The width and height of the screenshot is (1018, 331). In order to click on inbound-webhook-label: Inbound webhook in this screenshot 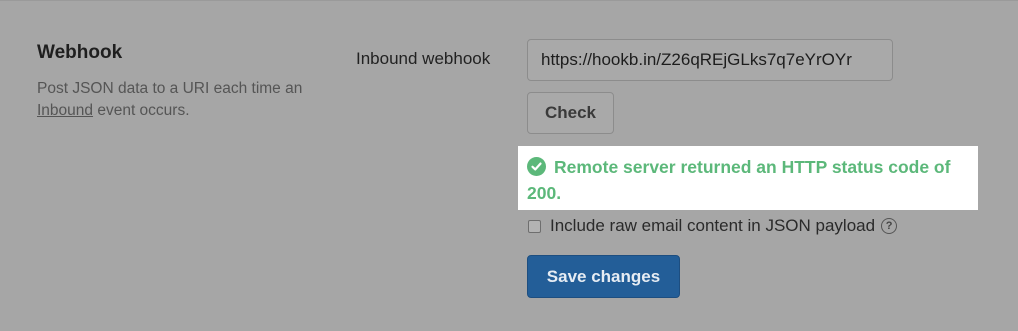, I will do `click(423, 58)`.